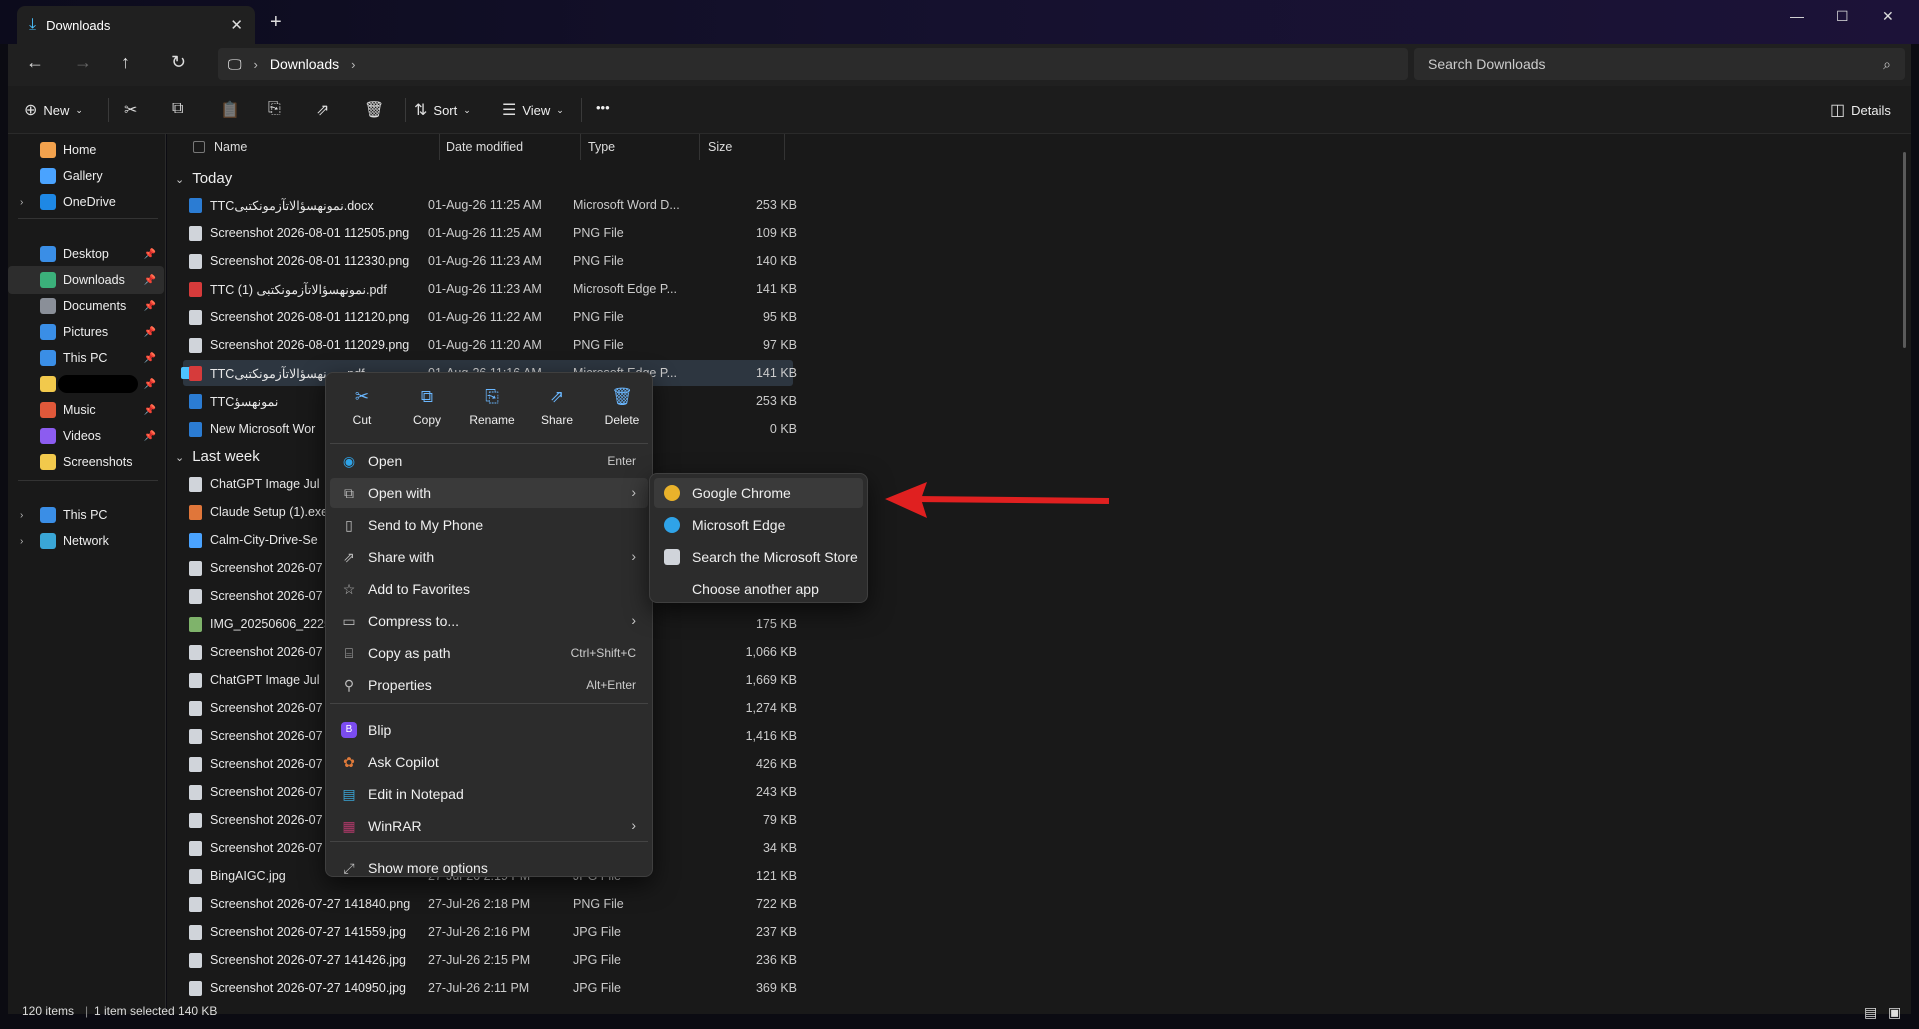 This screenshot has height=1029, width=1919. What do you see at coordinates (217, 456) in the screenshot?
I see `group-header-last-week: ⌄ Last week` at bounding box center [217, 456].